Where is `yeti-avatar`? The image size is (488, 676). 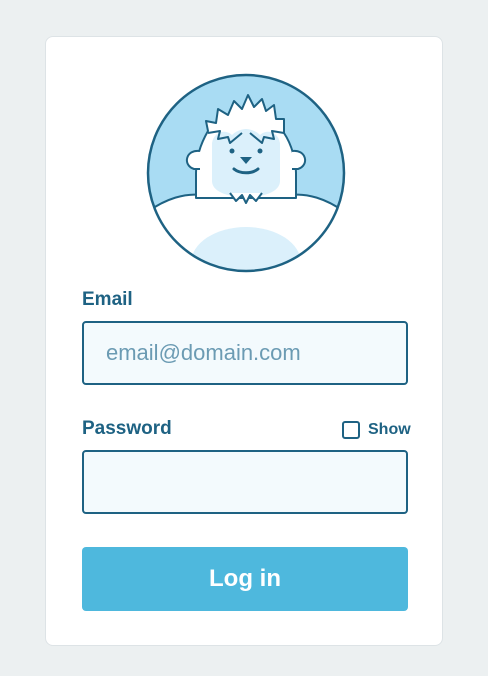 yeti-avatar is located at coordinates (246, 173).